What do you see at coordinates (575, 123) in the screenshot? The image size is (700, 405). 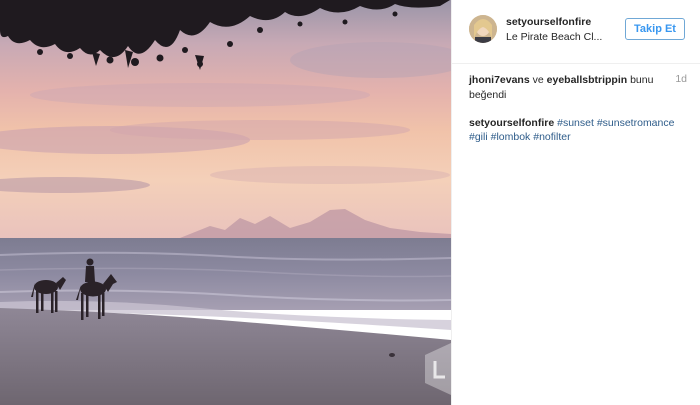 I see `hashtag-link: #sunset` at bounding box center [575, 123].